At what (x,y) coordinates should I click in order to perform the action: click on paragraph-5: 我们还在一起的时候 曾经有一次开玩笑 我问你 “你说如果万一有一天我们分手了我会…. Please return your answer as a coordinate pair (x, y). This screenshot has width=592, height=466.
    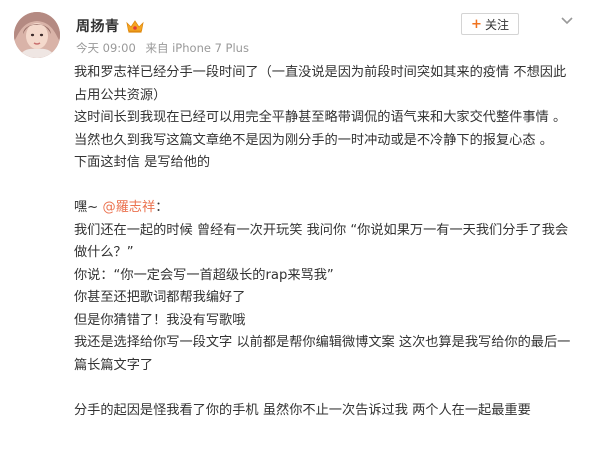
    Looking at the image, I should click on (321, 241).